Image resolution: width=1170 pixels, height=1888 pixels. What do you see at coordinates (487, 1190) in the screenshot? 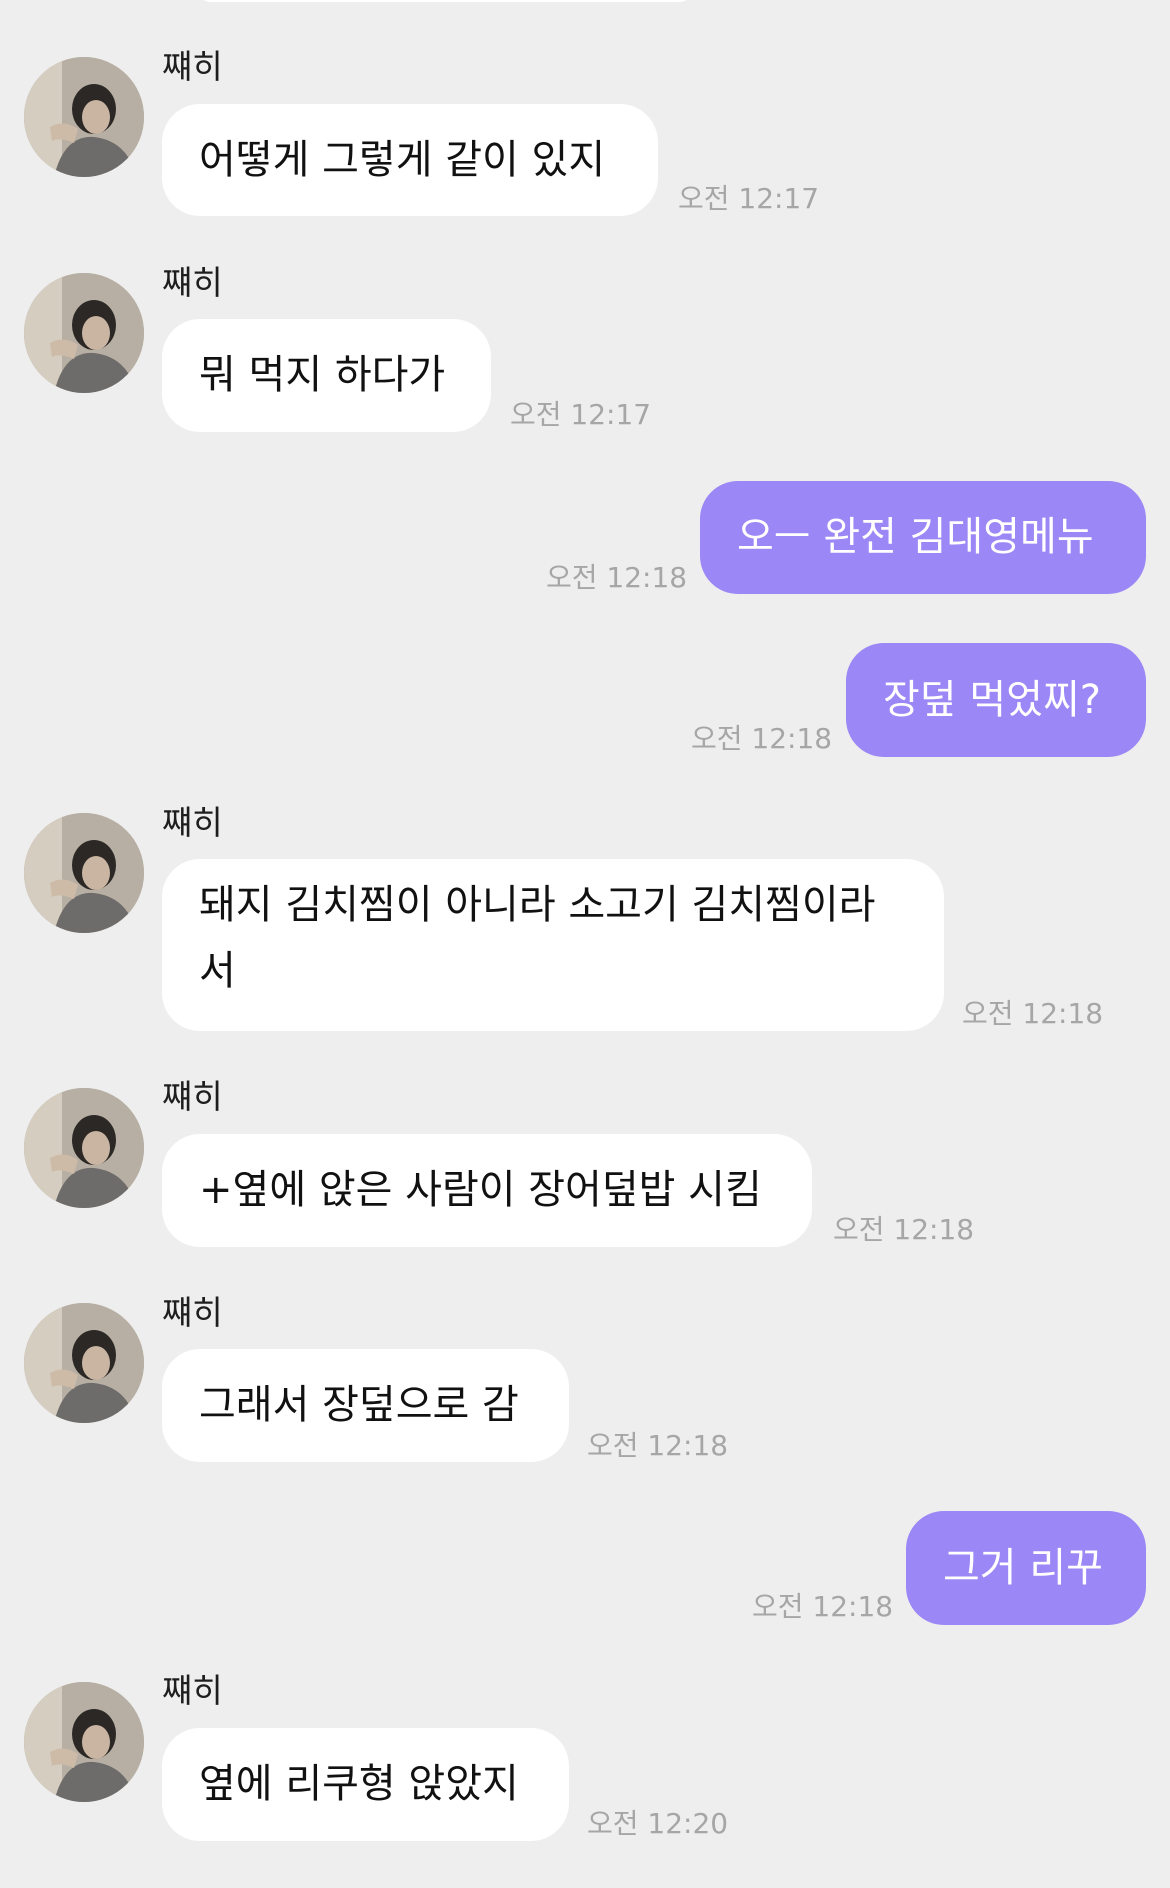
I see `incoming-message-bubble: +옆에 앉은 사람이 장어덮밥 시킴` at bounding box center [487, 1190].